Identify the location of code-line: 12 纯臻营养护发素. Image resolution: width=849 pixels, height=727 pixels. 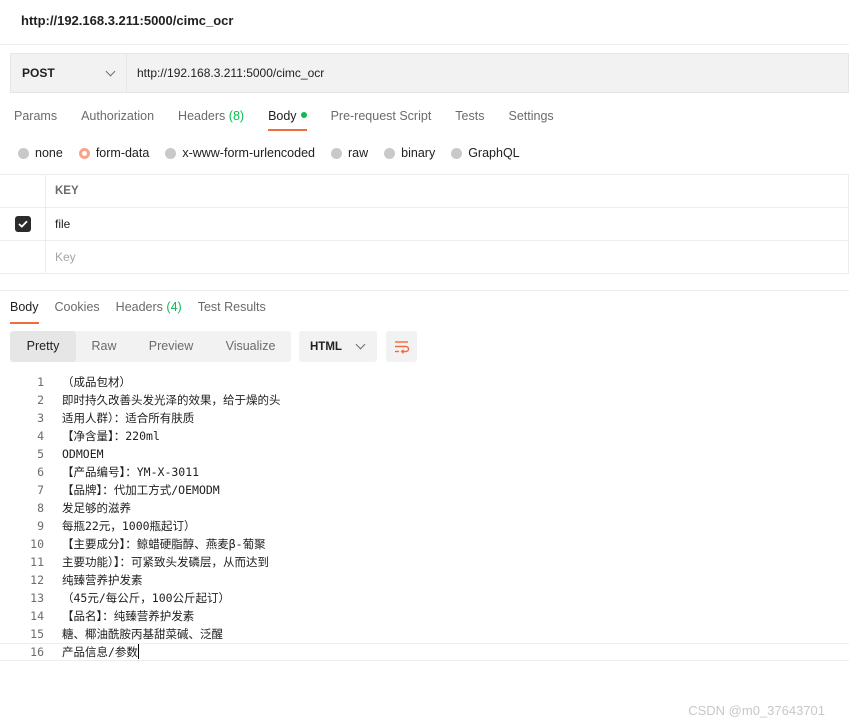
(424, 580).